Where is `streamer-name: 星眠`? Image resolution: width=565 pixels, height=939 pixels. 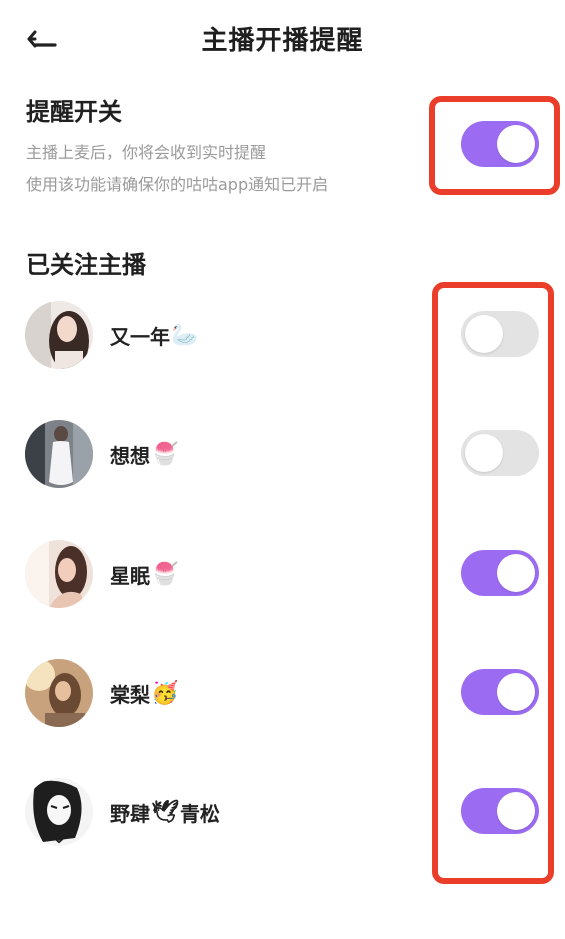
streamer-name: 星眠 is located at coordinates (130, 575).